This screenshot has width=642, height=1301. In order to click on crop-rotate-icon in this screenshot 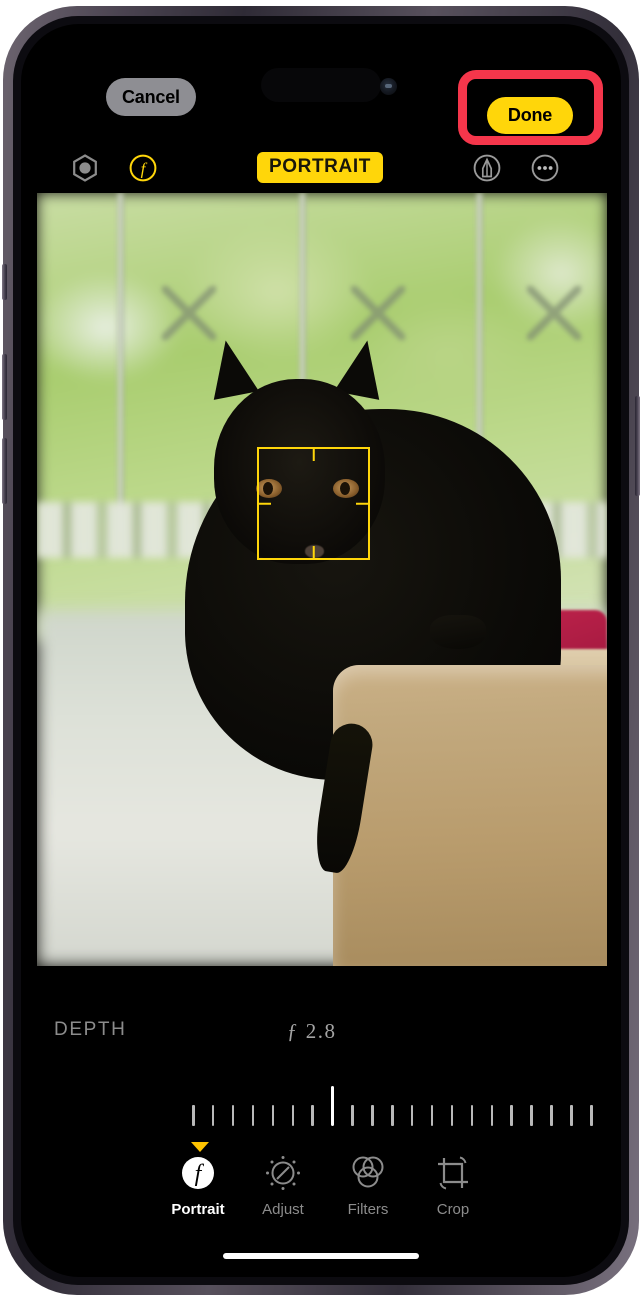, I will do `click(453, 1173)`.